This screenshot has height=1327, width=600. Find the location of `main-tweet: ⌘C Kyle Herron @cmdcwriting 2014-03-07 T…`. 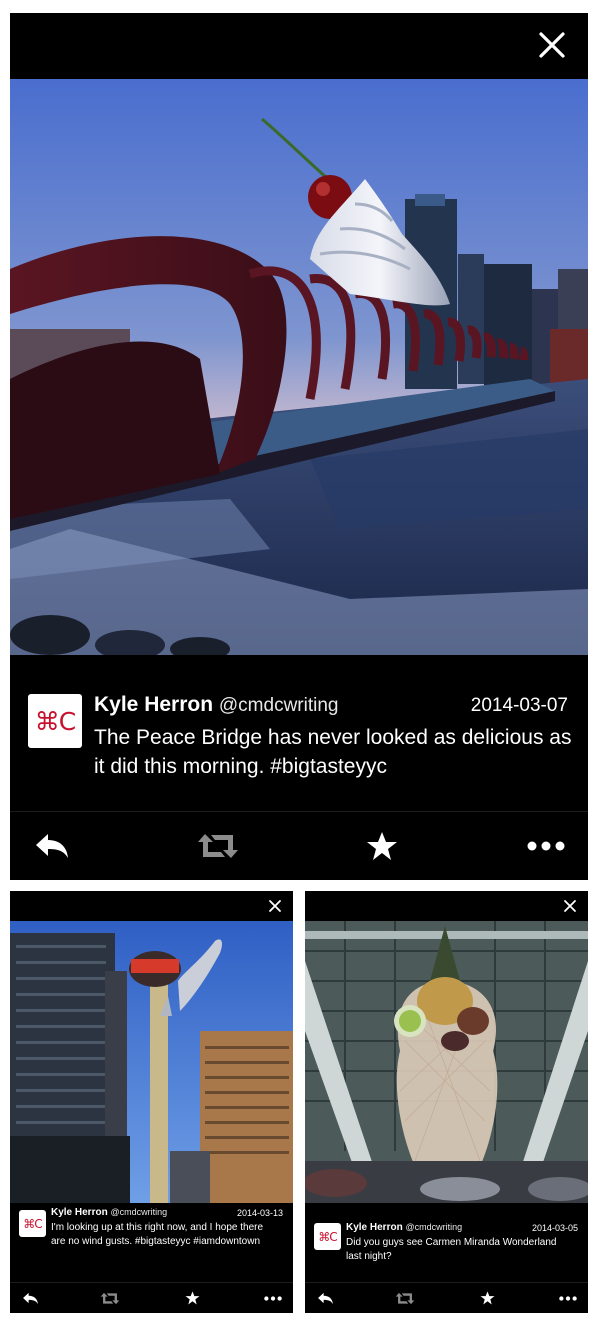

main-tweet: ⌘C Kyle Herron @cmdcwriting 2014-03-07 T… is located at coordinates (299, 733).